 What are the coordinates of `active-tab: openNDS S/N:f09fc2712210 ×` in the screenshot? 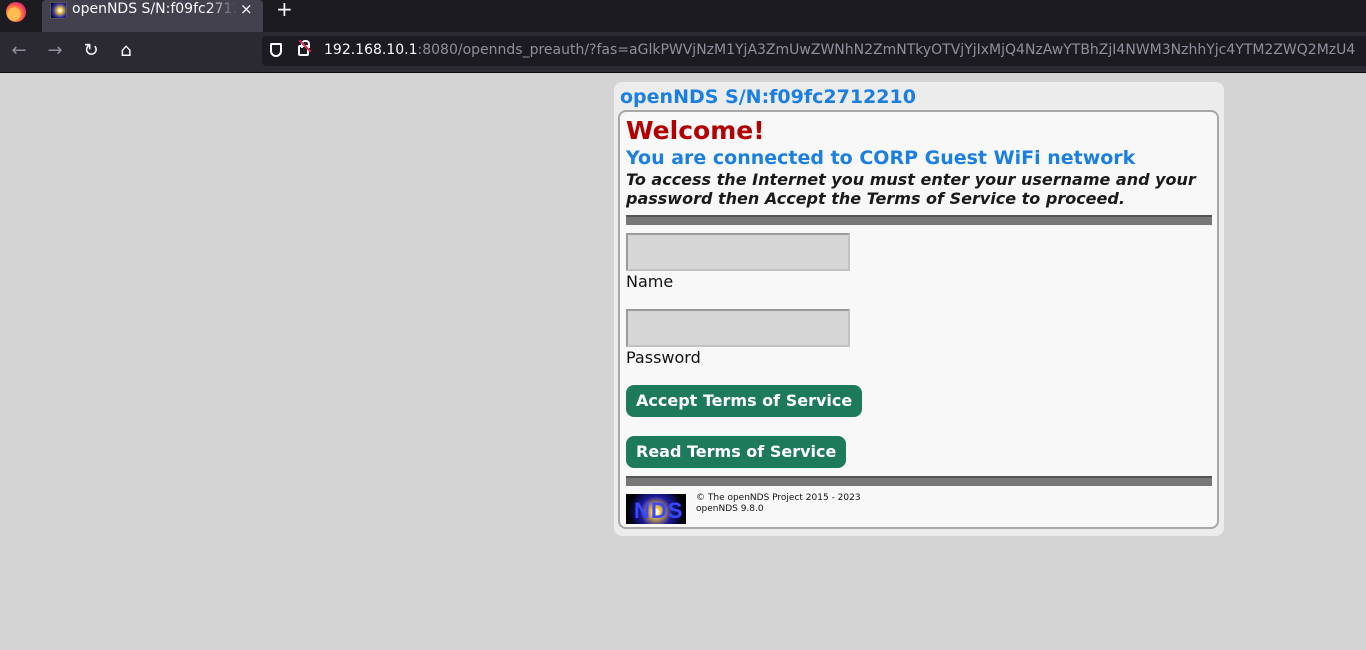 It's located at (152, 16).